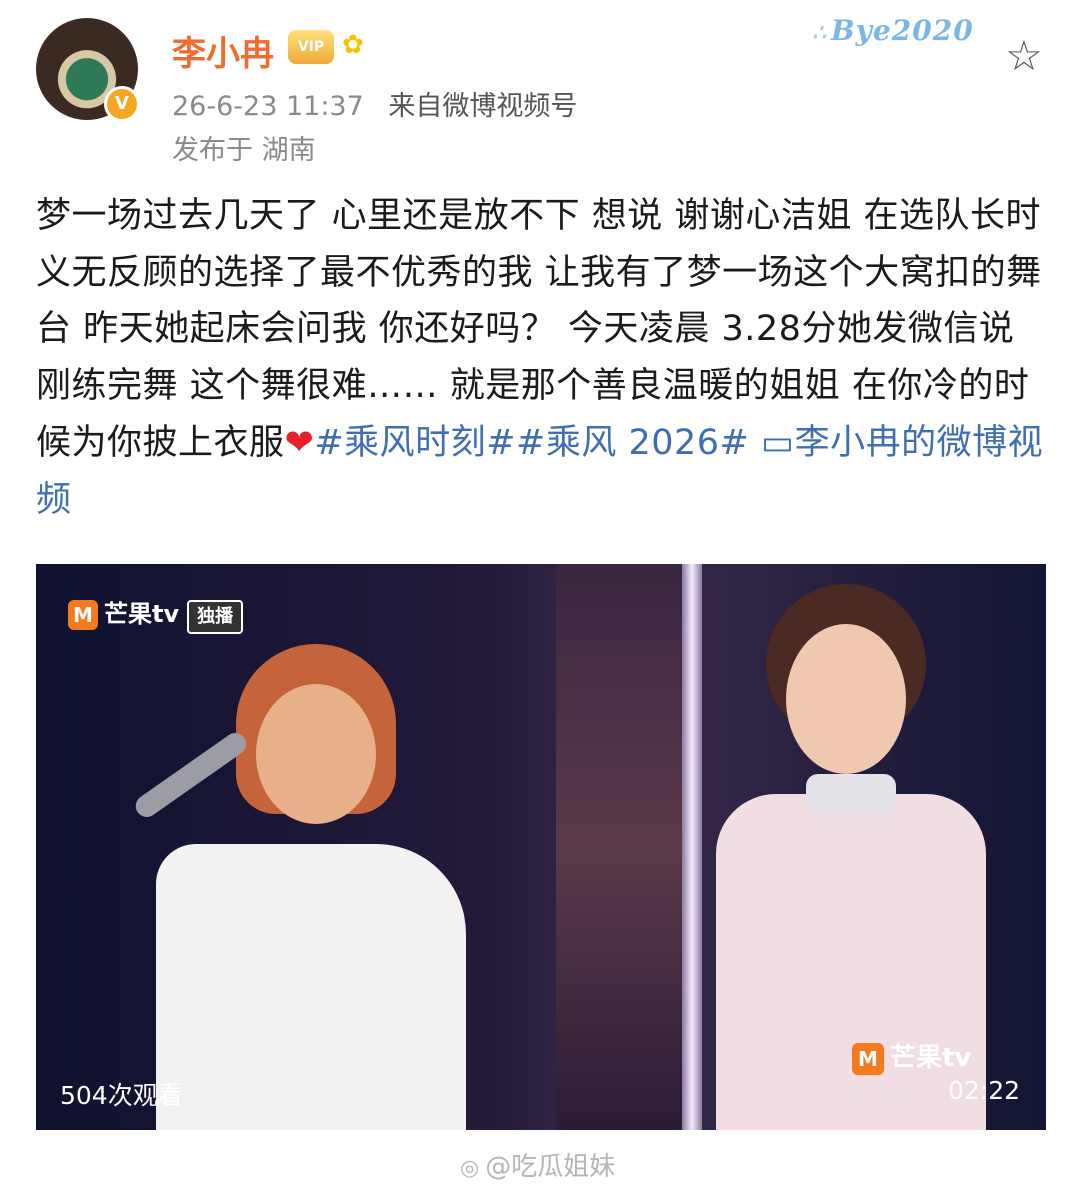 The width and height of the screenshot is (1080, 1189). I want to click on card-decoration: ∴ Bye2020, so click(902, 36).